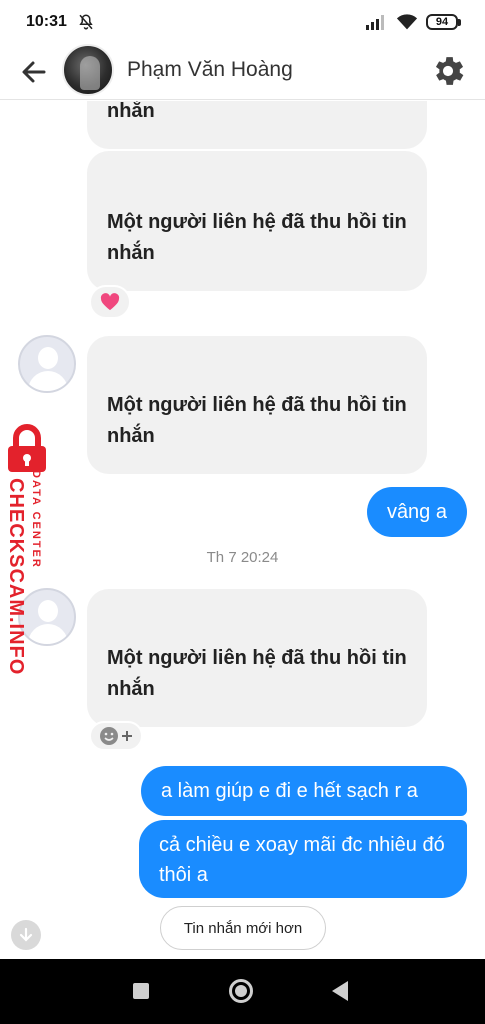 The width and height of the screenshot is (485, 1024). I want to click on lock-icon, so click(27, 448).